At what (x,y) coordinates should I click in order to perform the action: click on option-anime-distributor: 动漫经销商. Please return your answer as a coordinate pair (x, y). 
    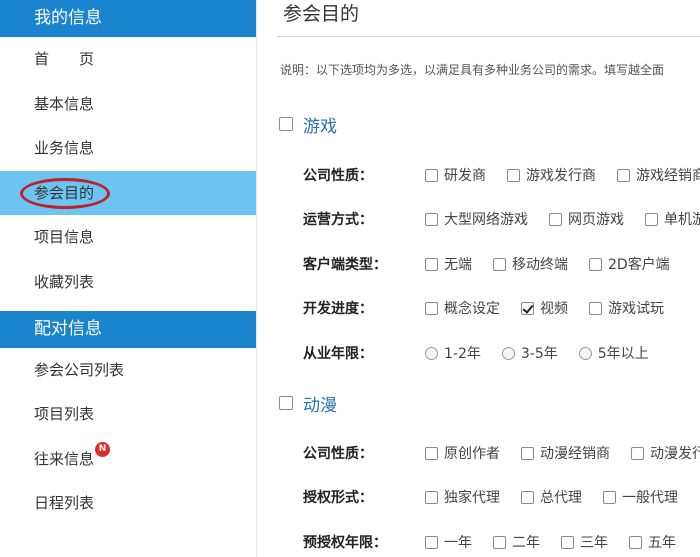
    Looking at the image, I should click on (565, 453).